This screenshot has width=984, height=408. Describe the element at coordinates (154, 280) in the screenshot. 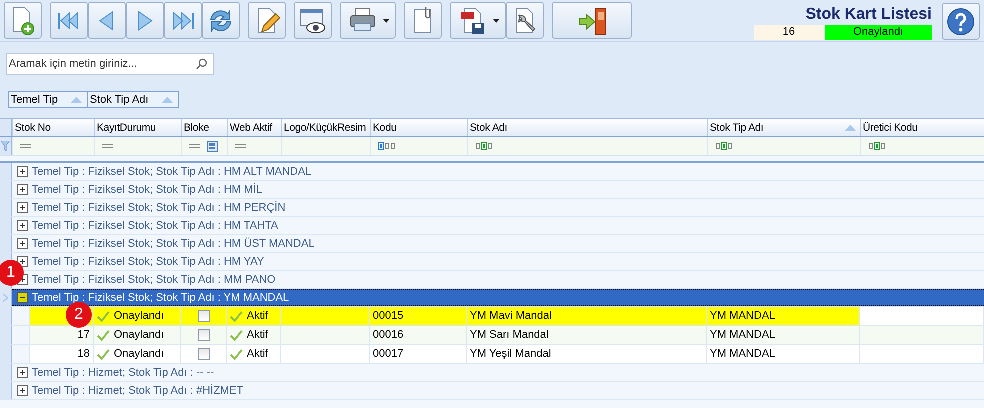

I see `group-row-label: Temel Tip : Fiziksel Stok; Stok Tip Adı : MM PANO` at that location.